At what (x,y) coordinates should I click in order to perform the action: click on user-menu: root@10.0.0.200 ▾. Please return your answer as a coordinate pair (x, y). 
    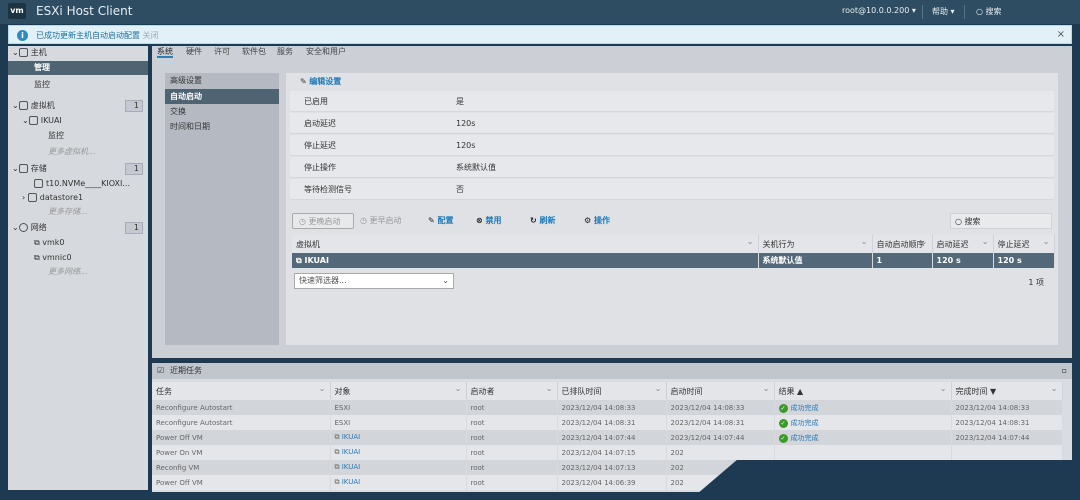
    Looking at the image, I should click on (879, 10).